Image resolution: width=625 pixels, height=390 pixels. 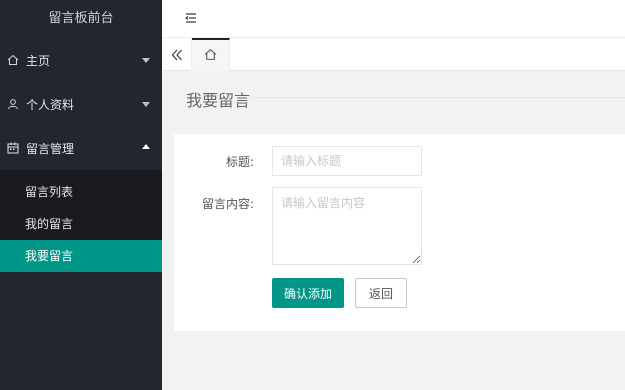 I want to click on content-label: 留言内容:, so click(x=227, y=204).